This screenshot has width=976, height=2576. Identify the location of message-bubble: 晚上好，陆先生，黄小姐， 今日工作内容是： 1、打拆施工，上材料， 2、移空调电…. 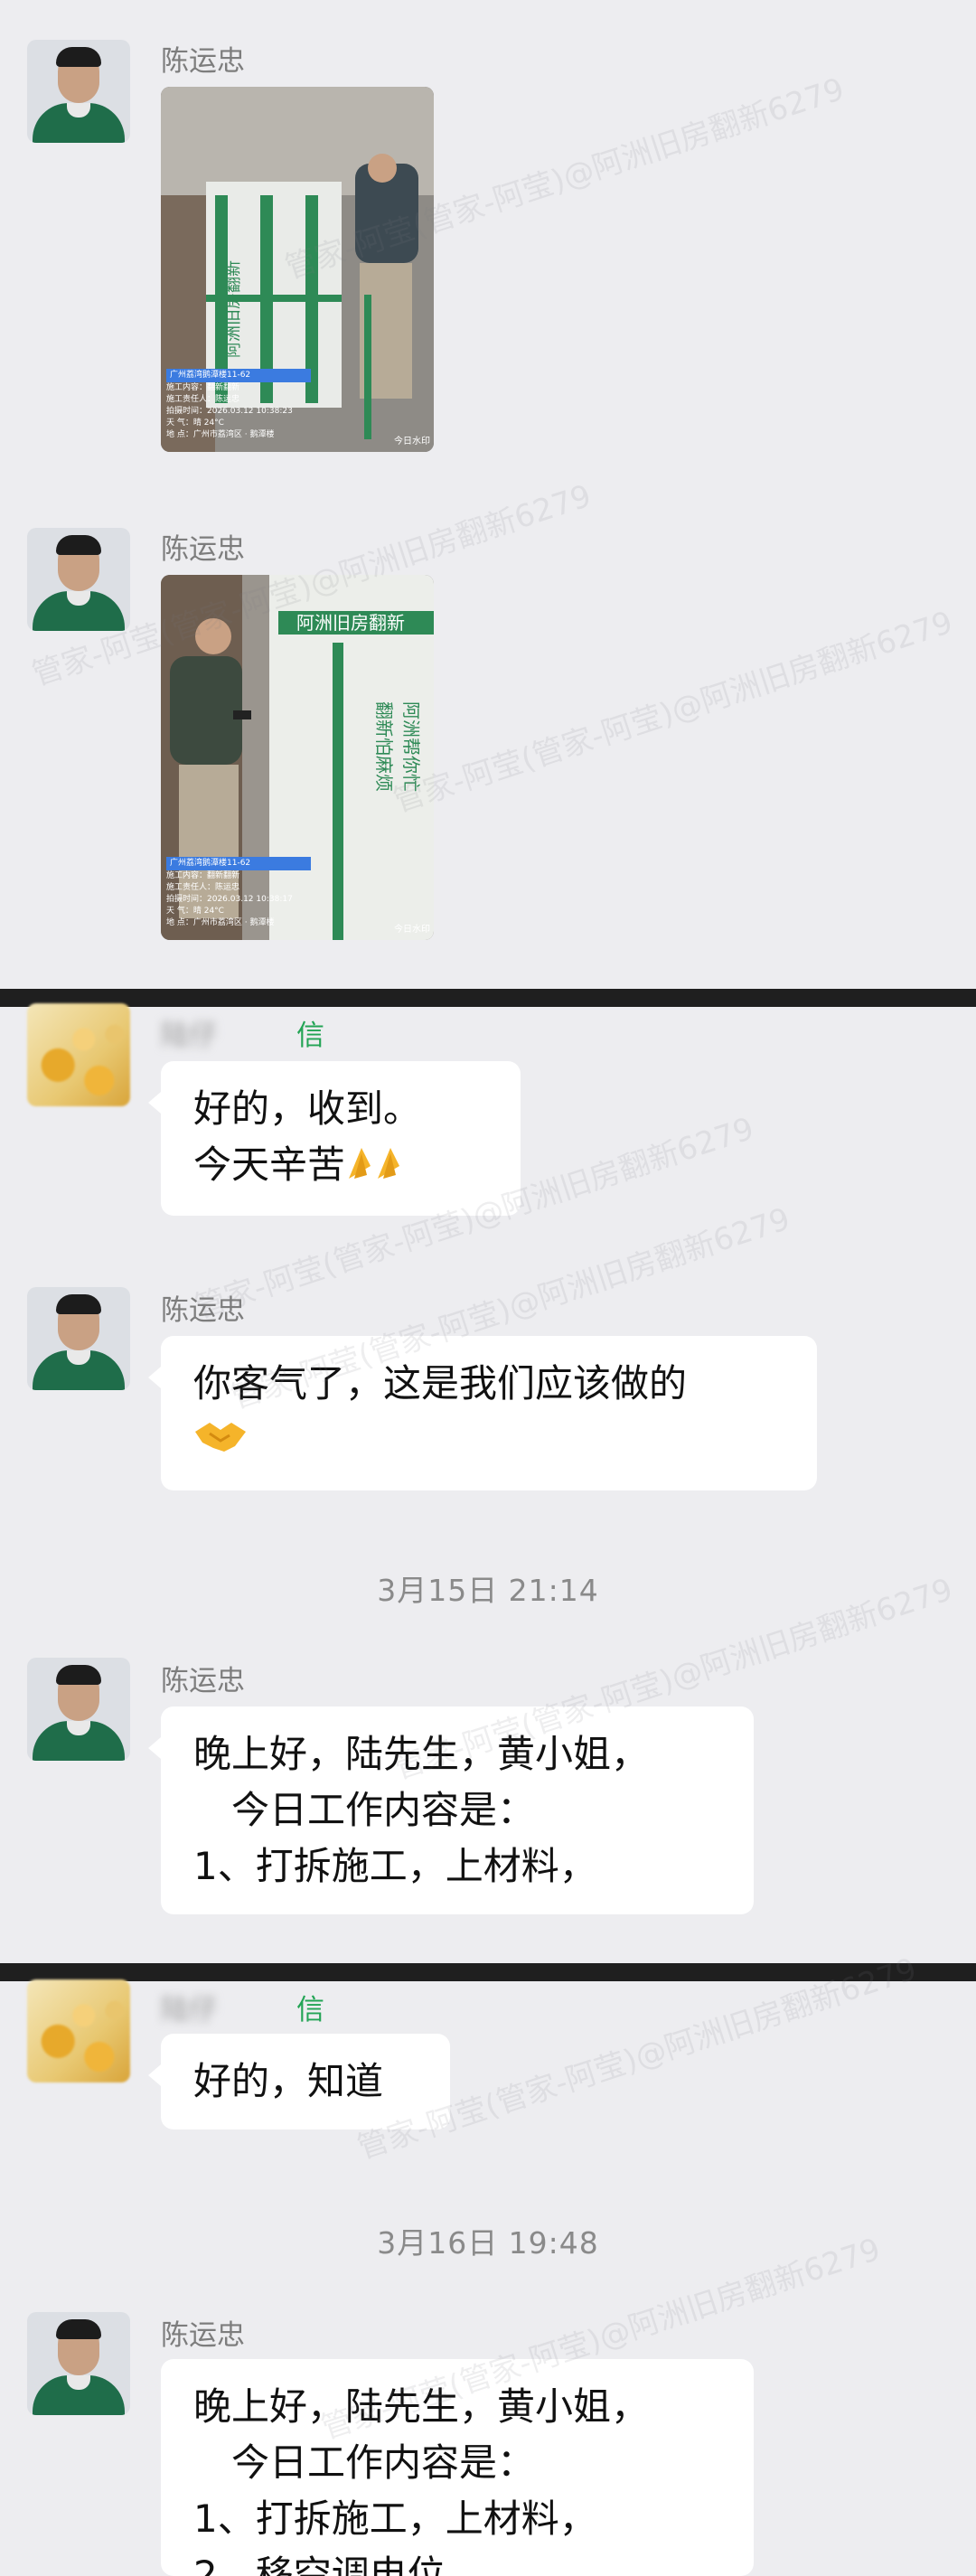
(457, 2467).